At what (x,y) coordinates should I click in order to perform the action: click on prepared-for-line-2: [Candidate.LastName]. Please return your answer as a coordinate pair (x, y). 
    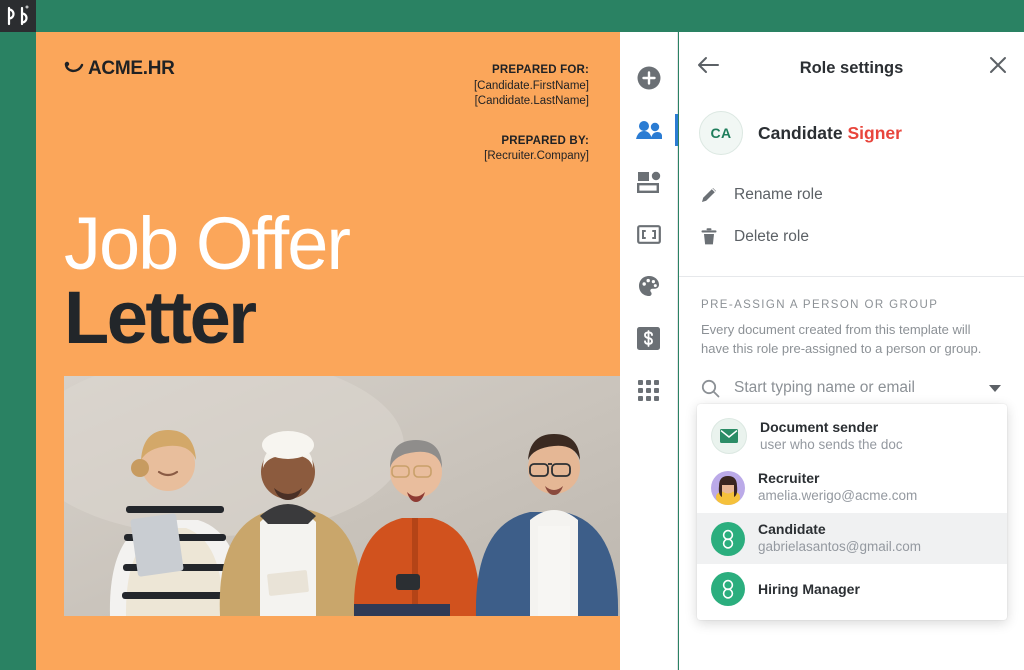
    Looking at the image, I should click on (531, 101).